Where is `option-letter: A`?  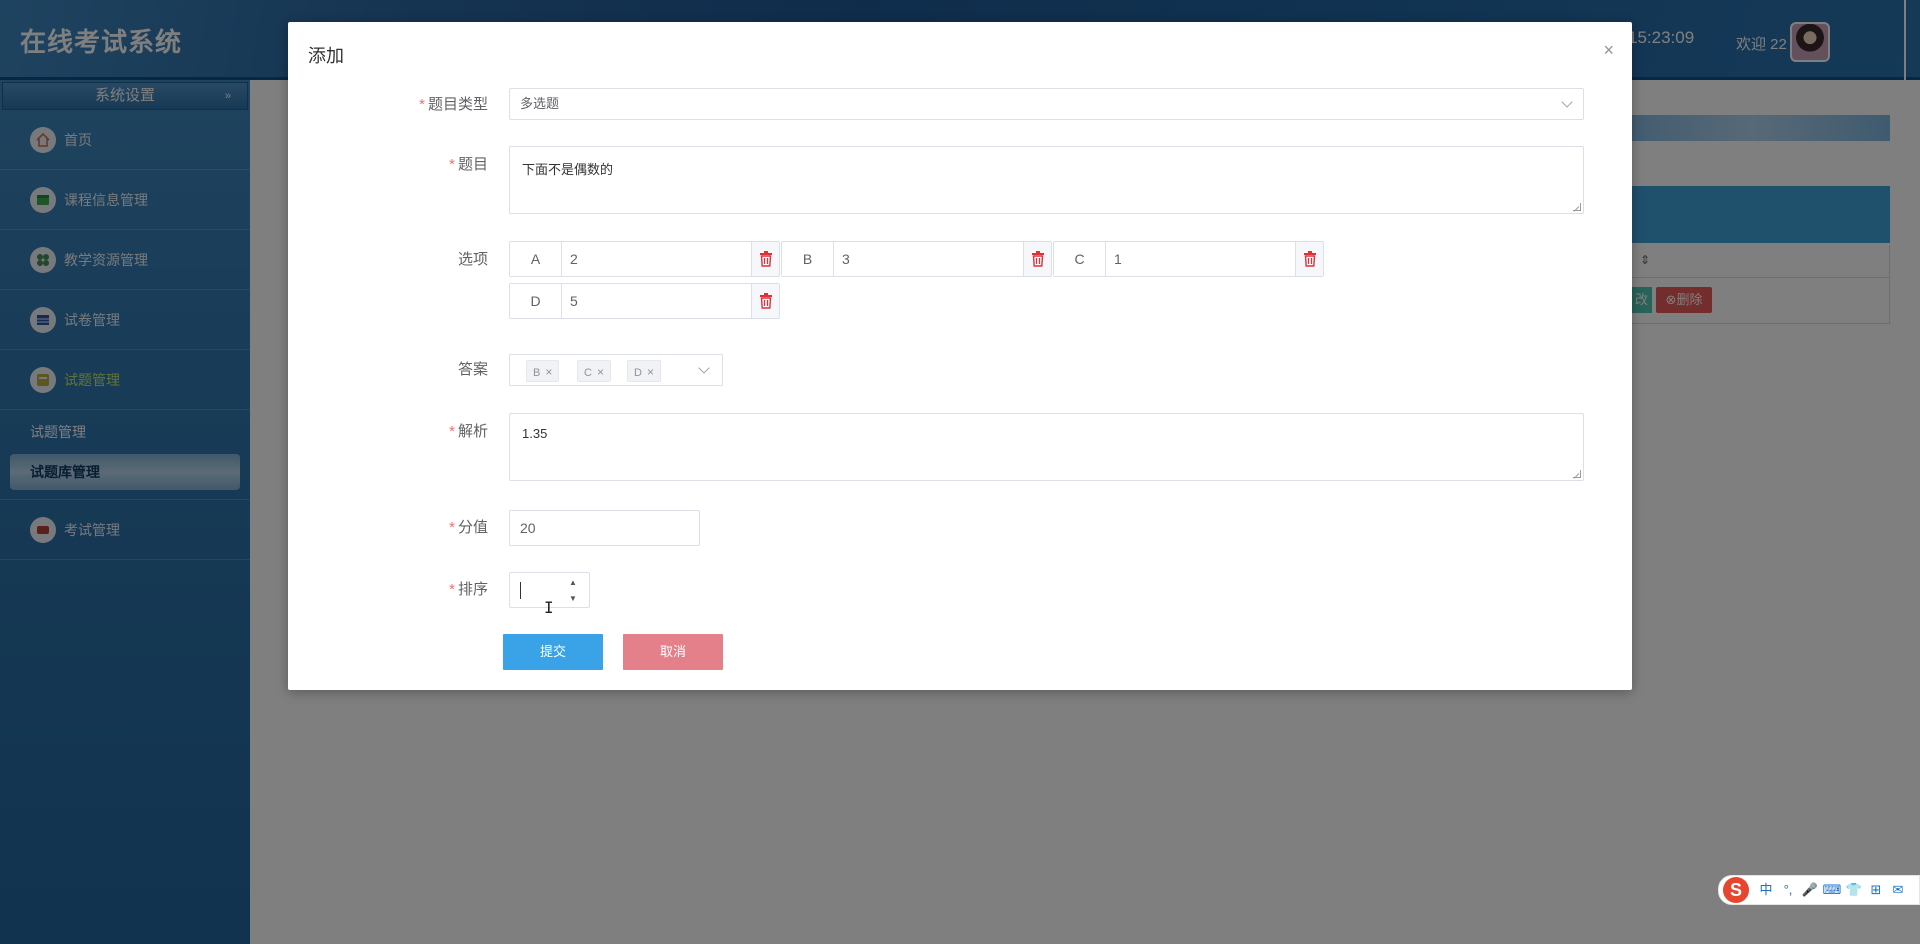 option-letter: A is located at coordinates (536, 259).